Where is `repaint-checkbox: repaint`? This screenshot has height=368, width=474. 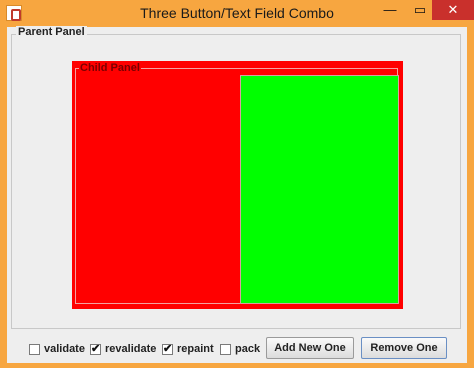 repaint-checkbox: repaint is located at coordinates (188, 349).